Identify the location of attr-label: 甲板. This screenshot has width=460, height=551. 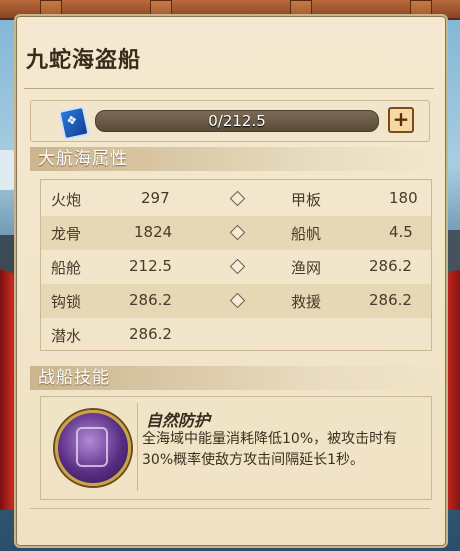
(306, 200).